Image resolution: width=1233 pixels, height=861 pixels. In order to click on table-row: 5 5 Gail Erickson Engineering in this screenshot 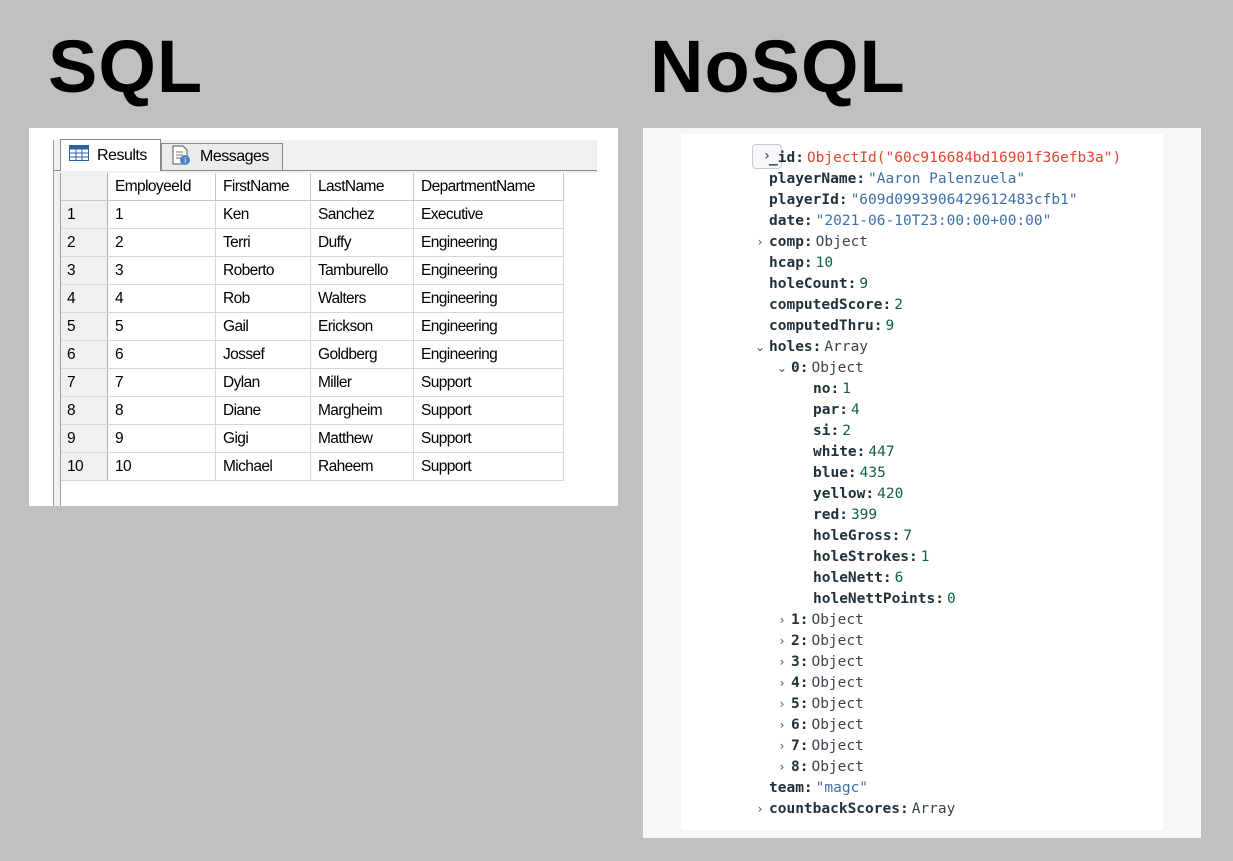, I will do `click(312, 326)`.